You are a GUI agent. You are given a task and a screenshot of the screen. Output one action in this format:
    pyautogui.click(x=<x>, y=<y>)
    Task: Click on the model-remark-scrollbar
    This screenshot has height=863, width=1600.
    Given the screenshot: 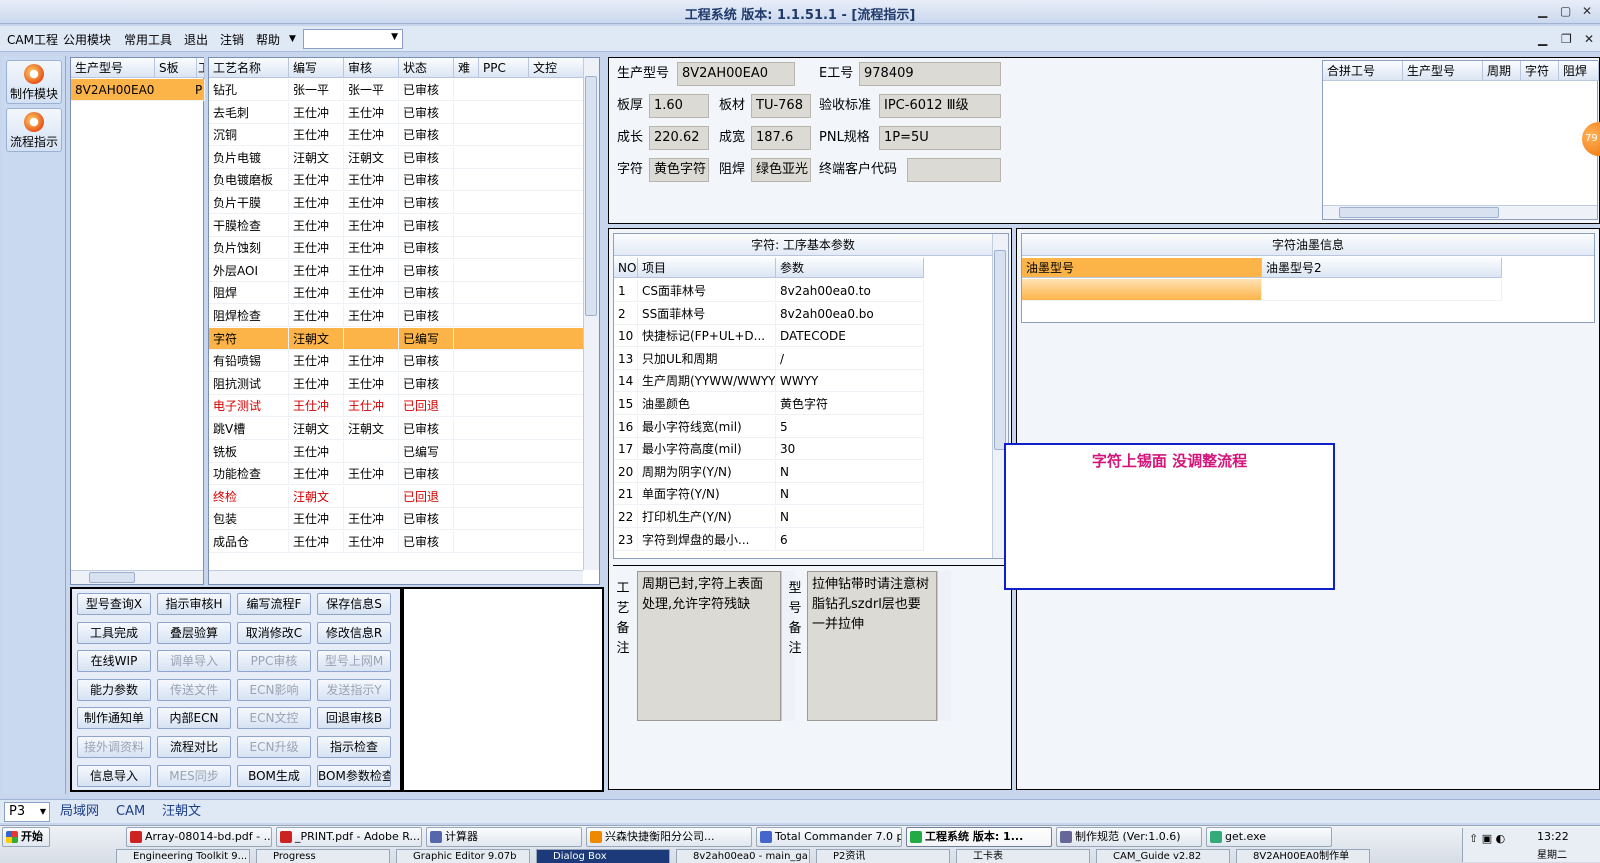 What is the action you would take?
    pyautogui.click(x=944, y=646)
    